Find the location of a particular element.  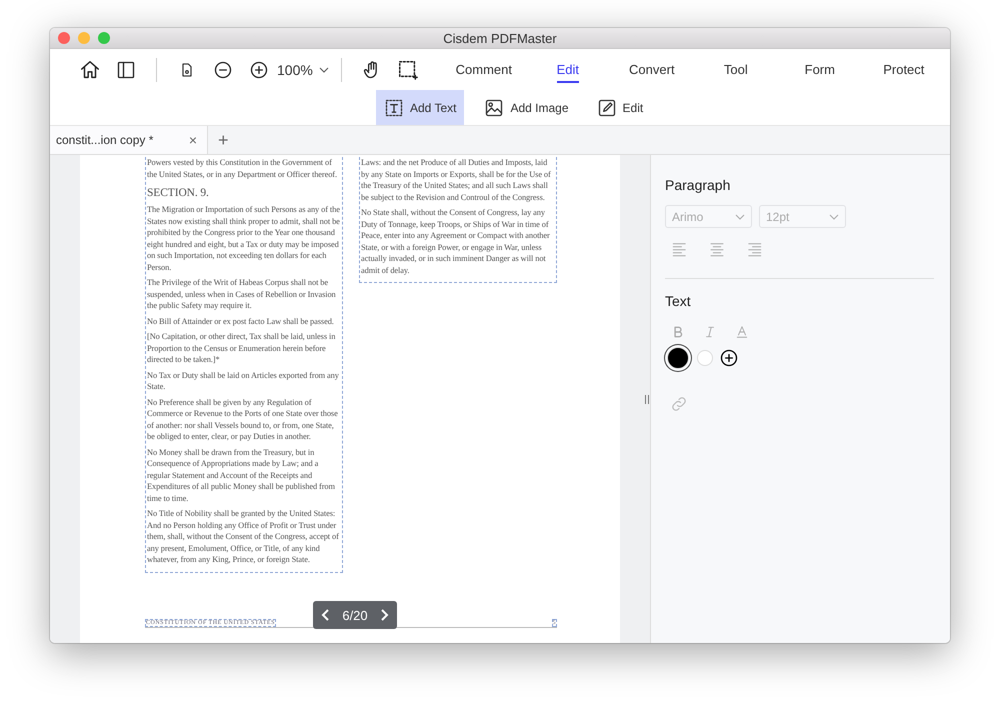

zoom-in-icon is located at coordinates (259, 70).